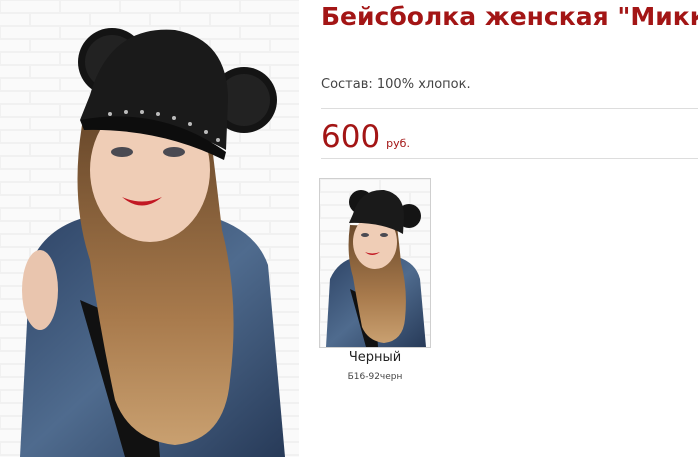 The width and height of the screenshot is (698, 457). What do you see at coordinates (375, 377) in the screenshot?
I see `variant-sku: Б16-92черн` at bounding box center [375, 377].